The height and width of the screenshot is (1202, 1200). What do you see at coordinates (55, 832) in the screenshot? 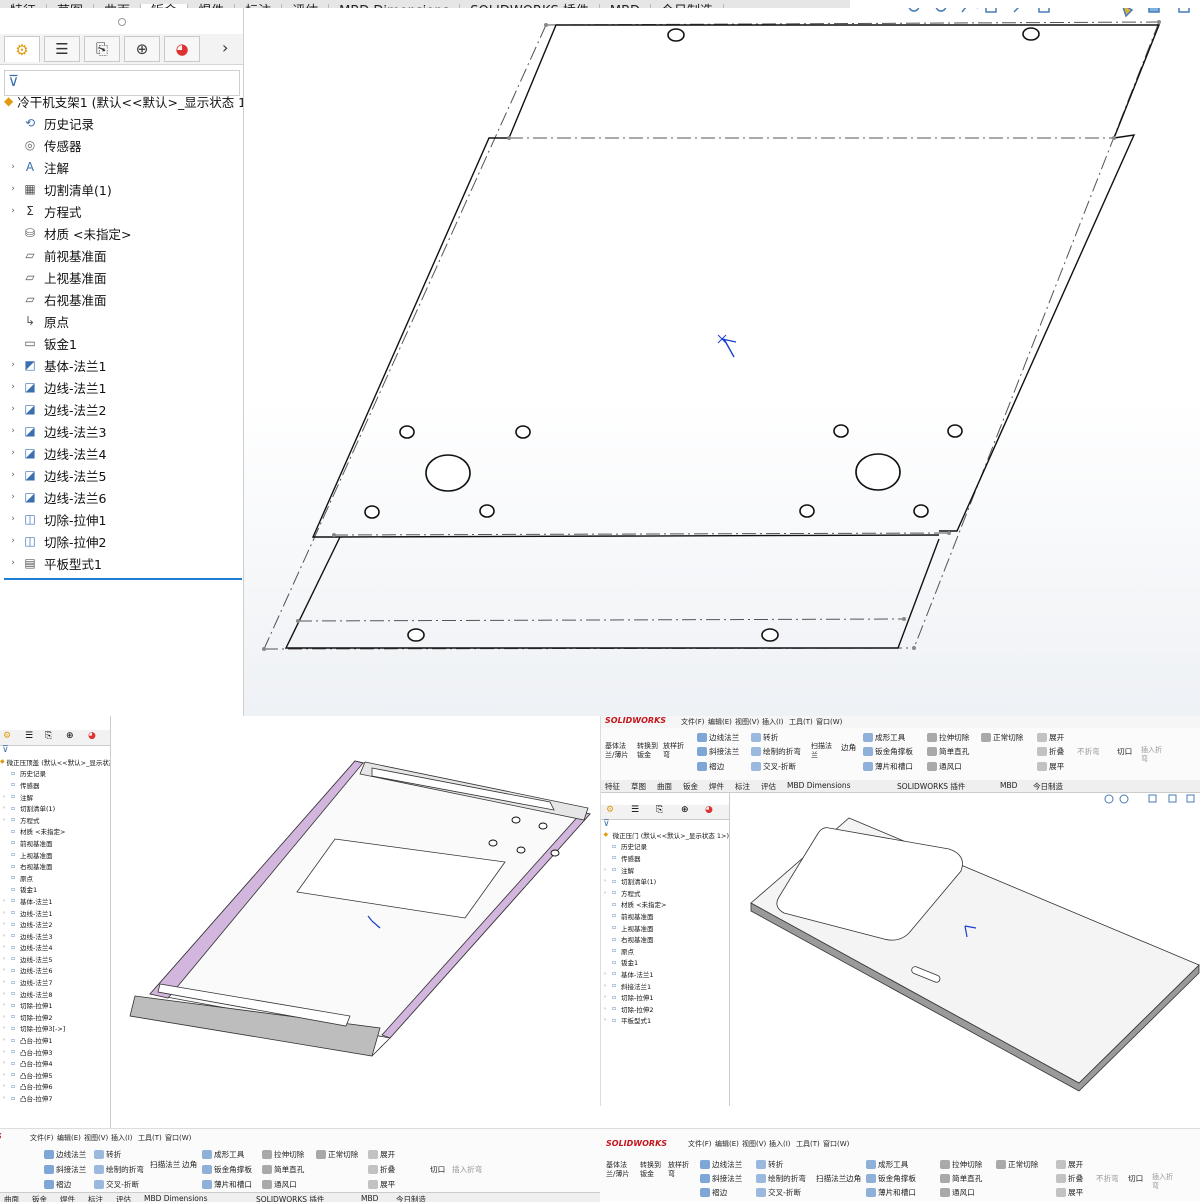
I see `tree-item: ▫ 材质 <未指定>` at bounding box center [55, 832].